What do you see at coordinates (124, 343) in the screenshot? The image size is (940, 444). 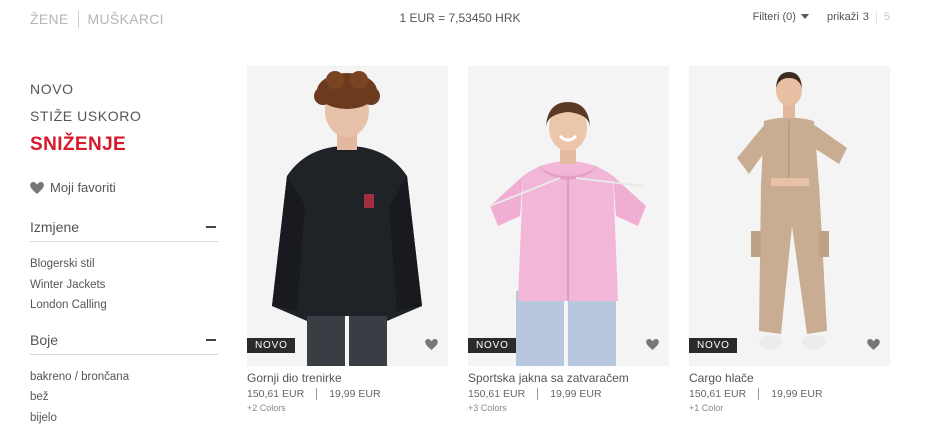 I see `section-header: Boje` at bounding box center [124, 343].